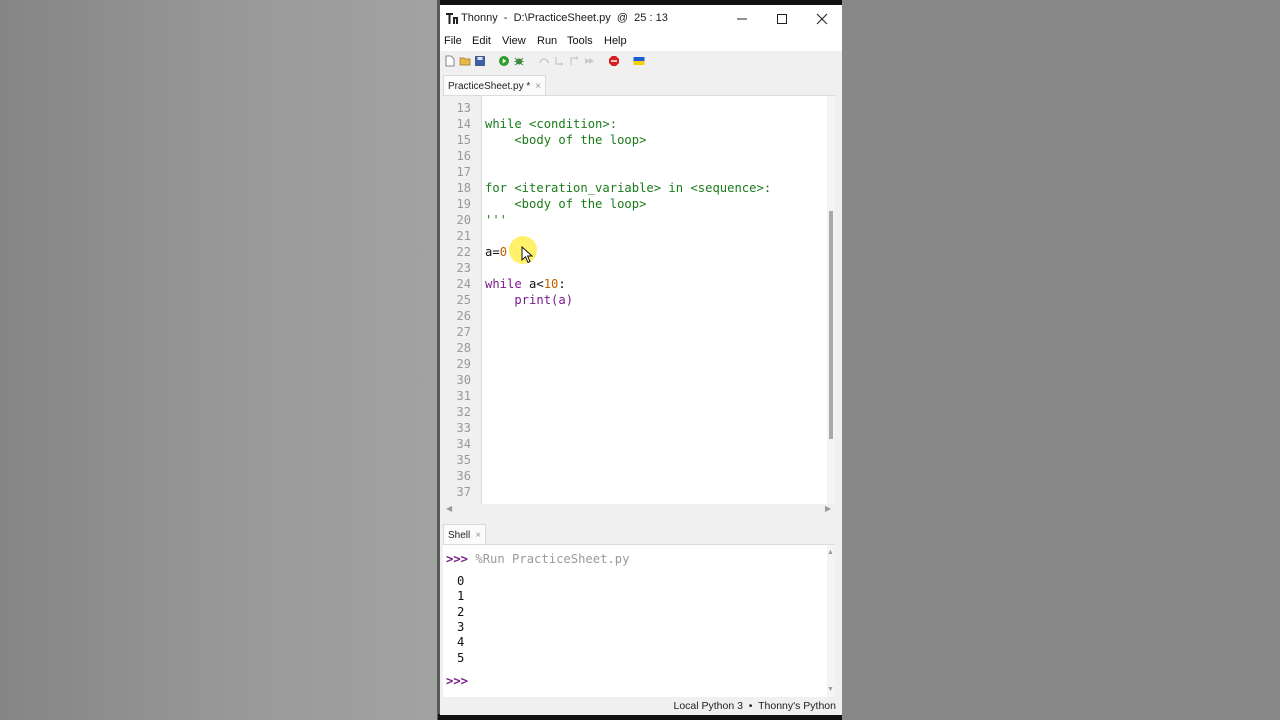 The width and height of the screenshot is (1280, 720). I want to click on close-button, so click(822, 19).